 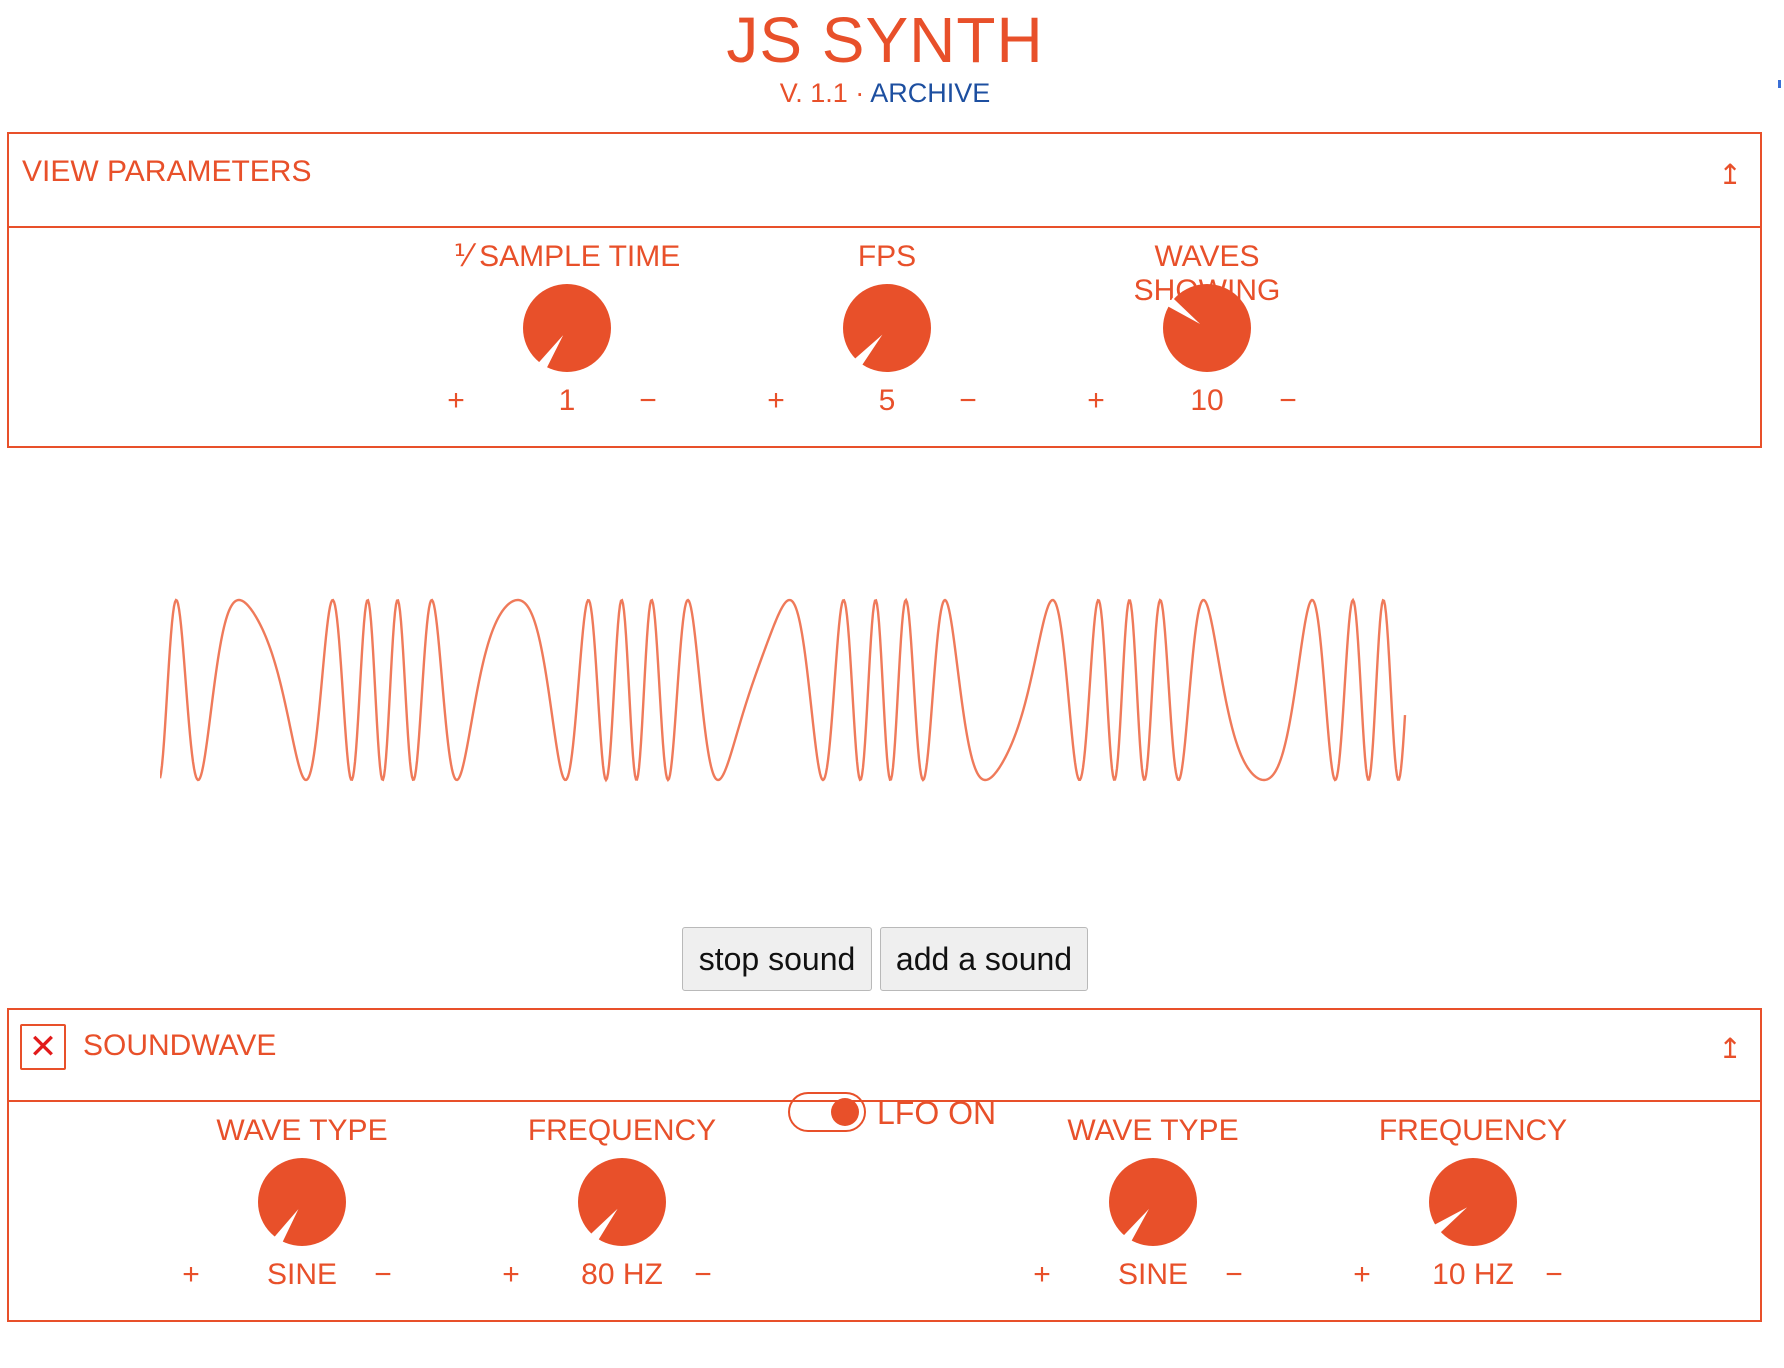 What do you see at coordinates (167, 171) in the screenshot?
I see `panel-title: VIEW PARAMETERS` at bounding box center [167, 171].